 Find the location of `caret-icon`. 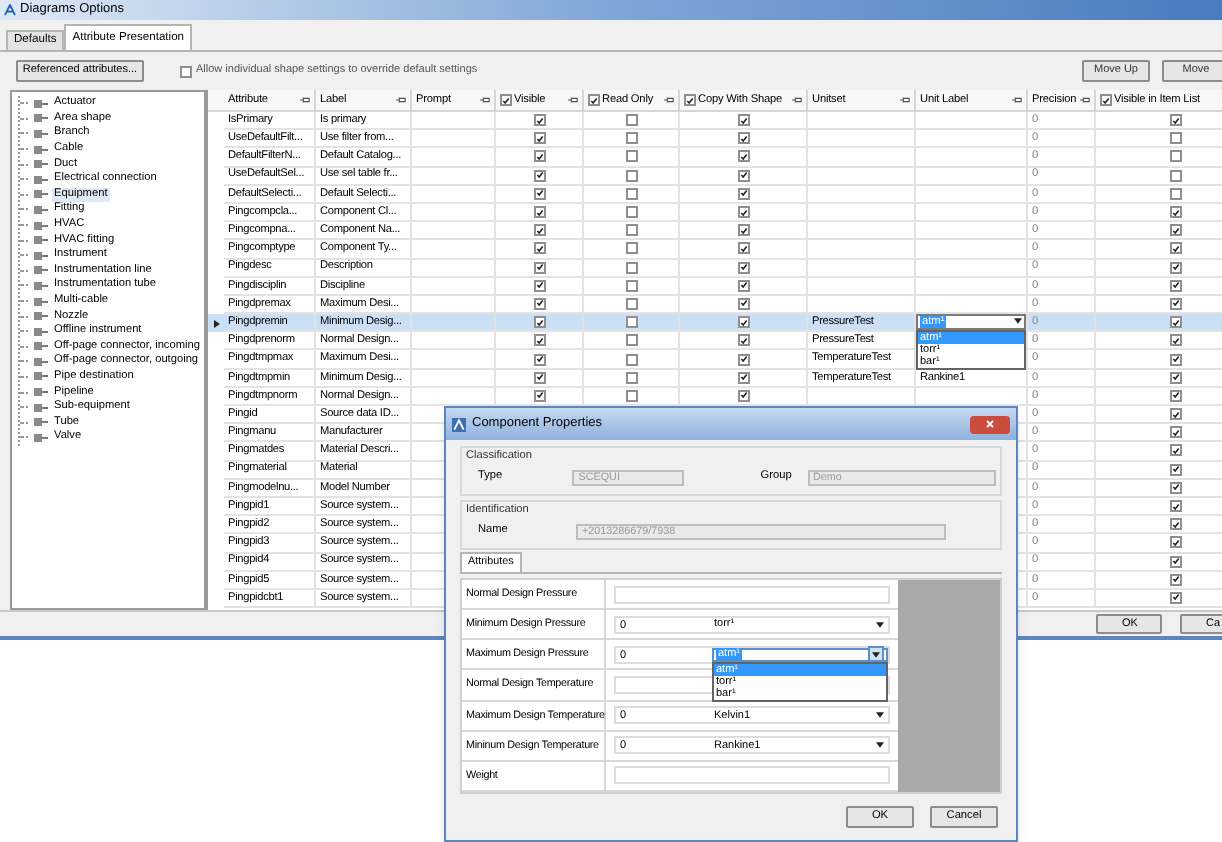

caret-icon is located at coordinates (1018, 320).